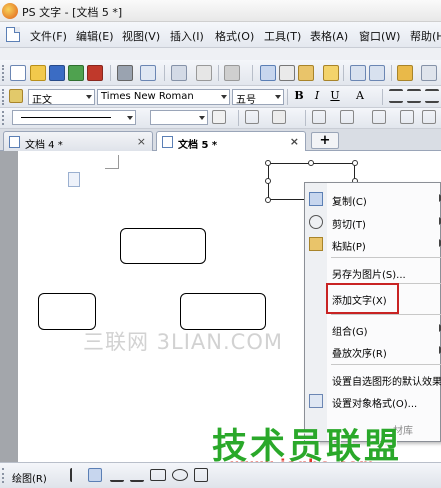  I want to click on style-select: 正文, so click(61, 97).